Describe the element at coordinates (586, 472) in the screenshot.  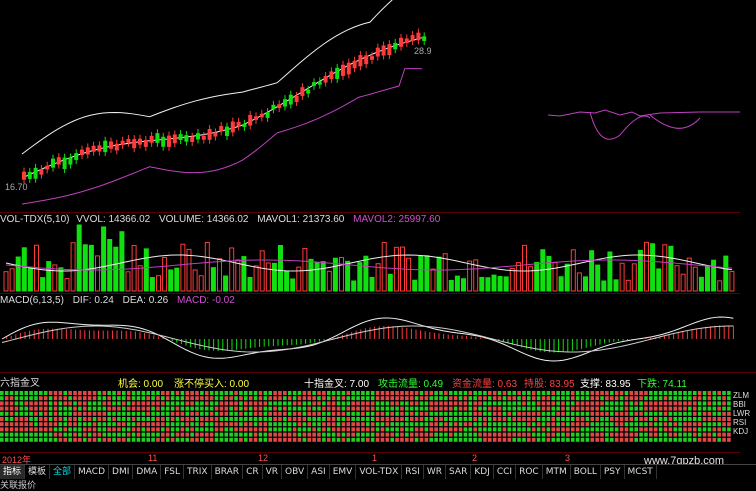
I see `tab-boll: BOLL` at that location.